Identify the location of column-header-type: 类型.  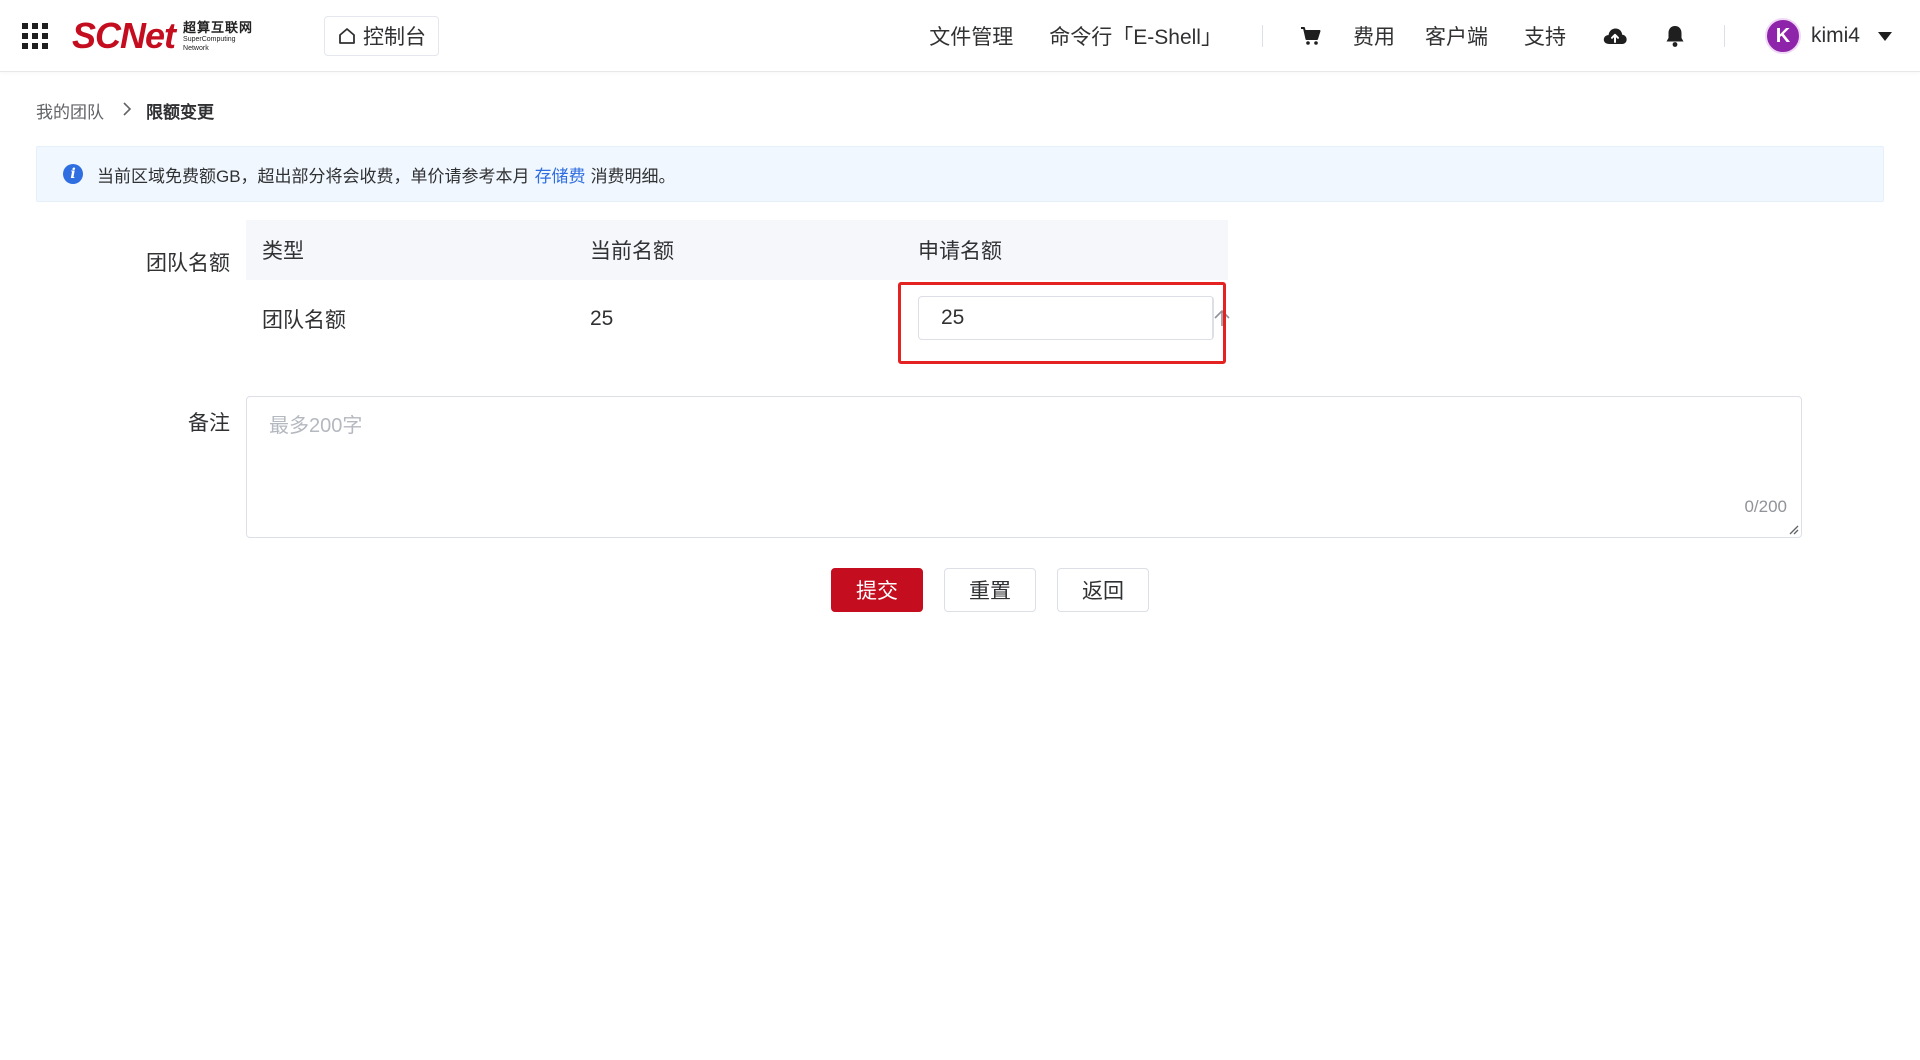
(283, 251).